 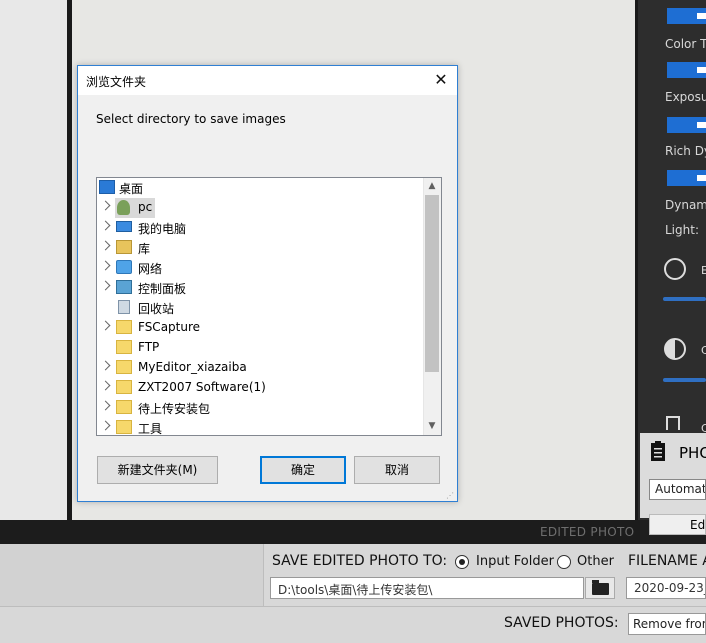 What do you see at coordinates (564, 562) in the screenshot?
I see `other-radio` at bounding box center [564, 562].